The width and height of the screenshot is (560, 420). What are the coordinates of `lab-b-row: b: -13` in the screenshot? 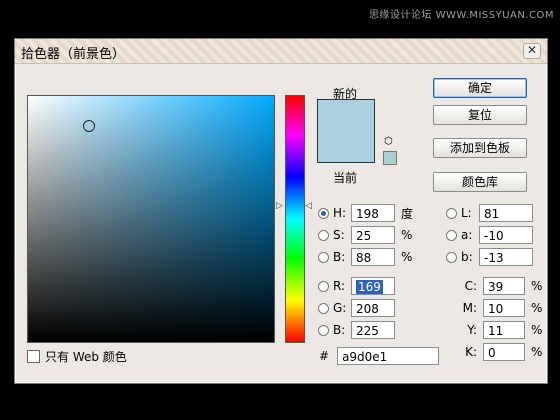 It's located at (489, 257).